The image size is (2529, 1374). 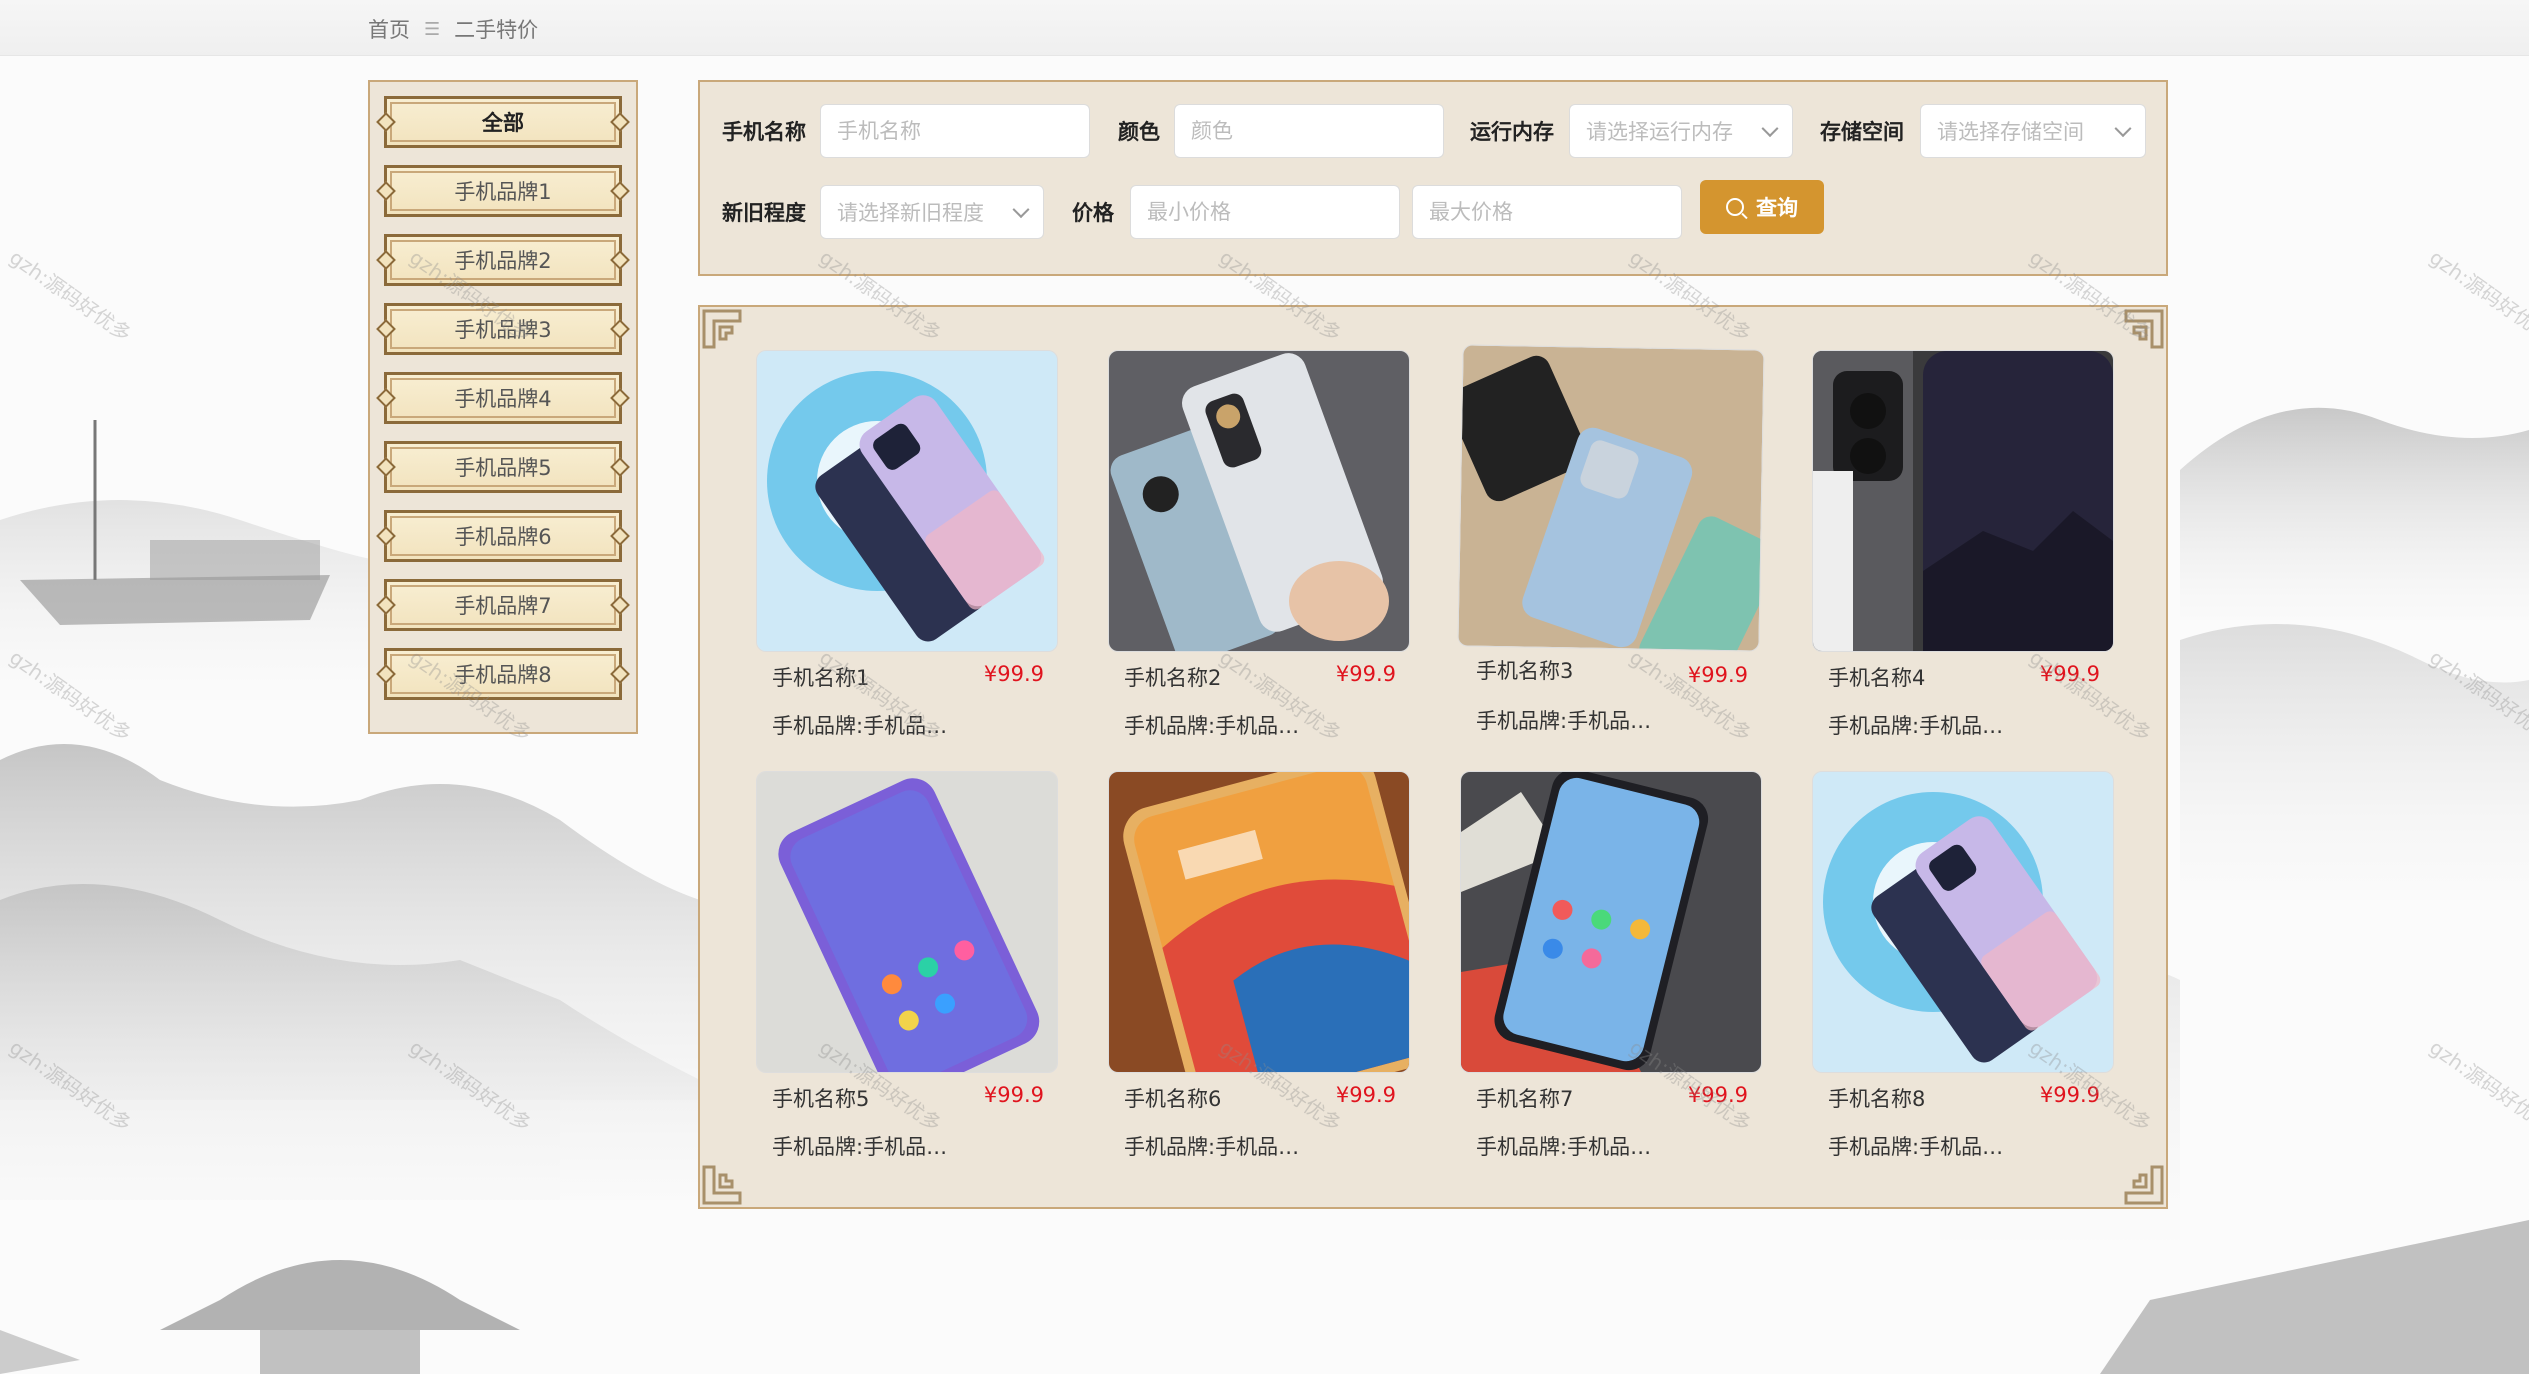 I want to click on product-name: 手机名称4, so click(x=1877, y=678).